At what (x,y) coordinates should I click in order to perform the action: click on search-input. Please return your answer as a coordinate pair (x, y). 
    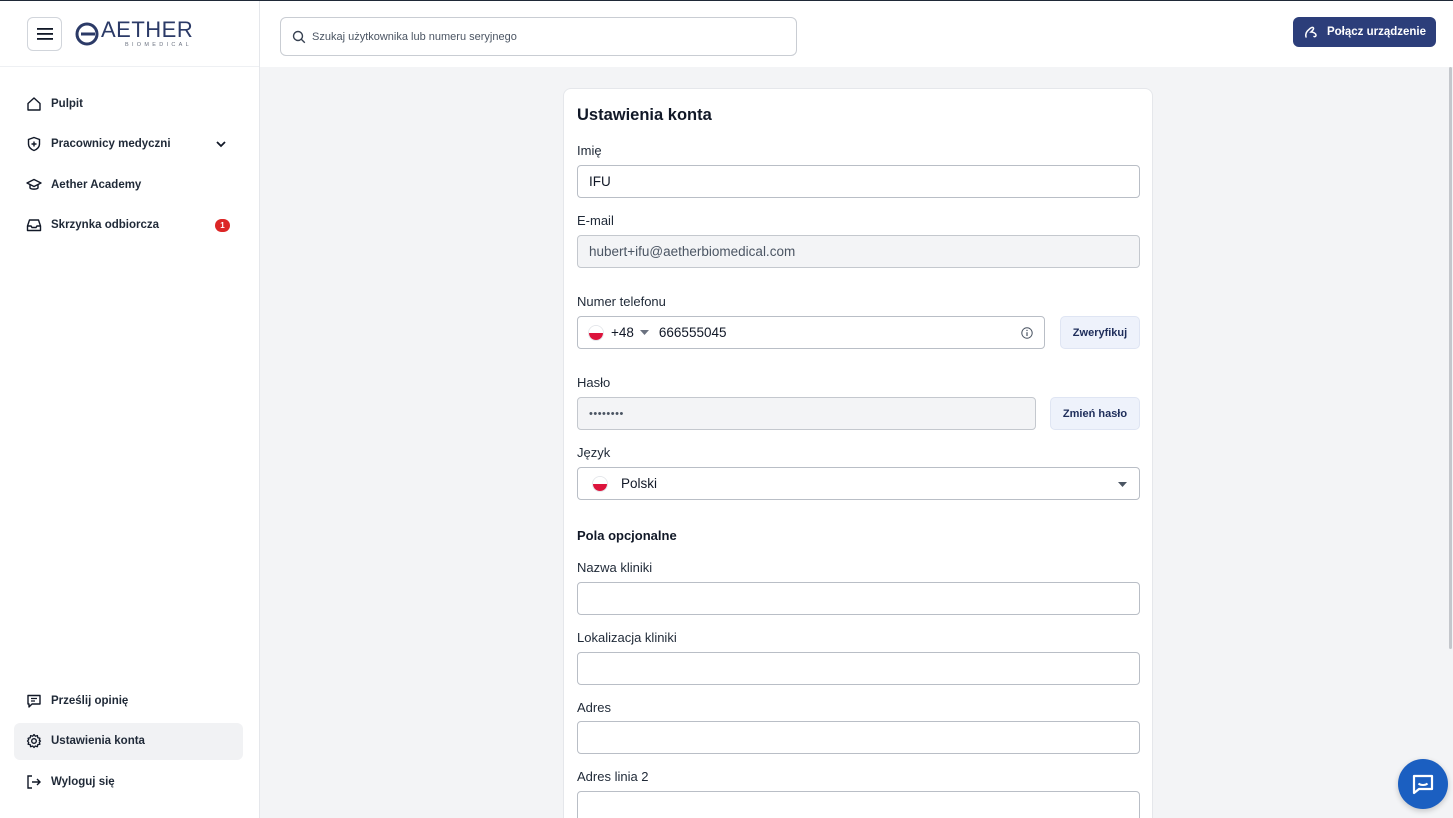
    Looking at the image, I should click on (547, 36).